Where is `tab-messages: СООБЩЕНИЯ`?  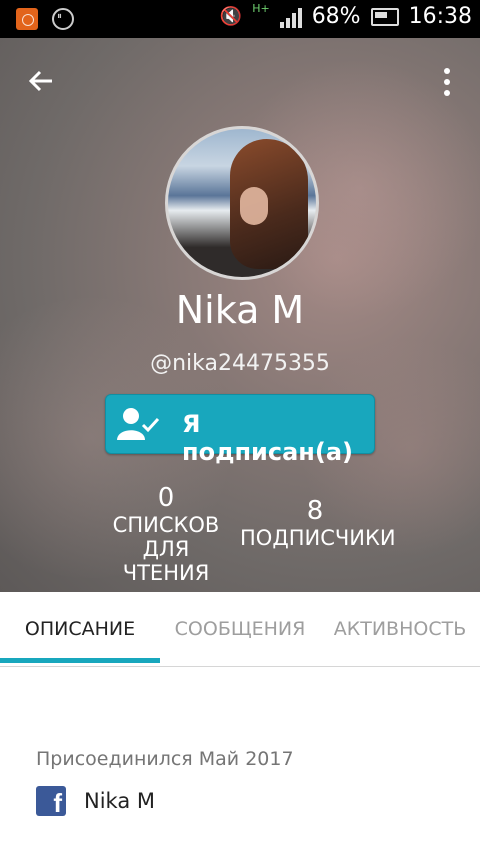
tab-messages: СООБЩЕНИЯ is located at coordinates (240, 629).